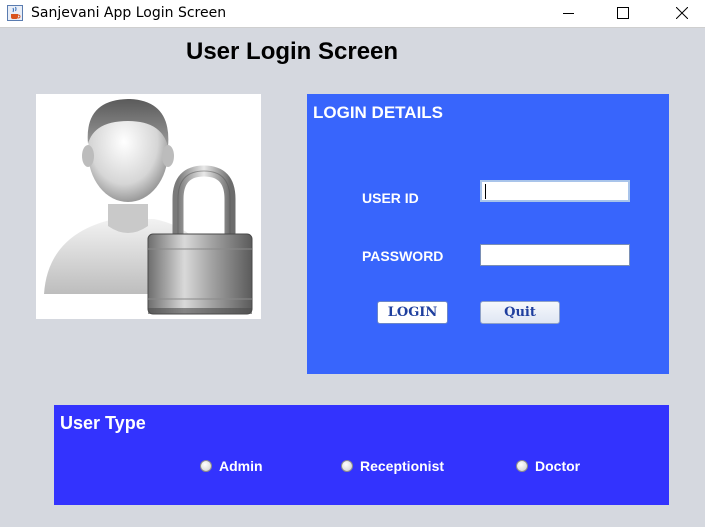 The height and width of the screenshot is (527, 705). I want to click on radio-admin: Admin, so click(231, 466).